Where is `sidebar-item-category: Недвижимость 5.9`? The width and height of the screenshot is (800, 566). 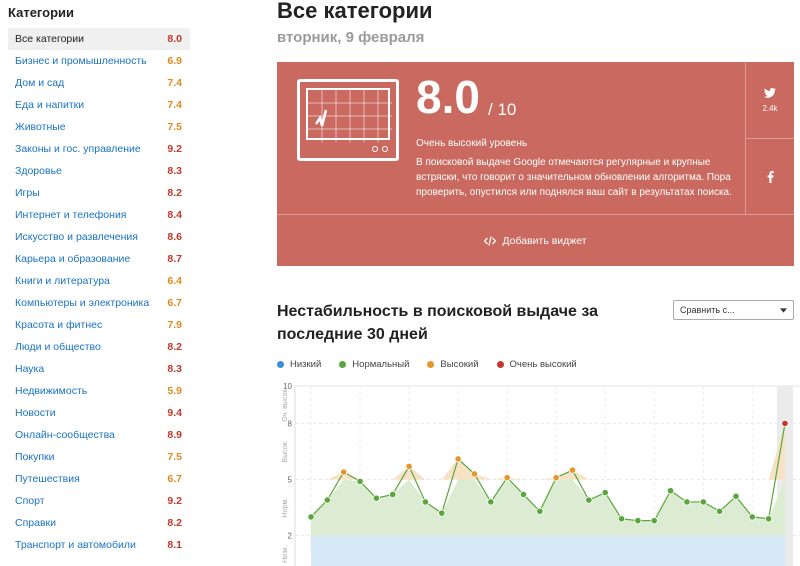 sidebar-item-category: Недвижимость 5.9 is located at coordinates (99, 391).